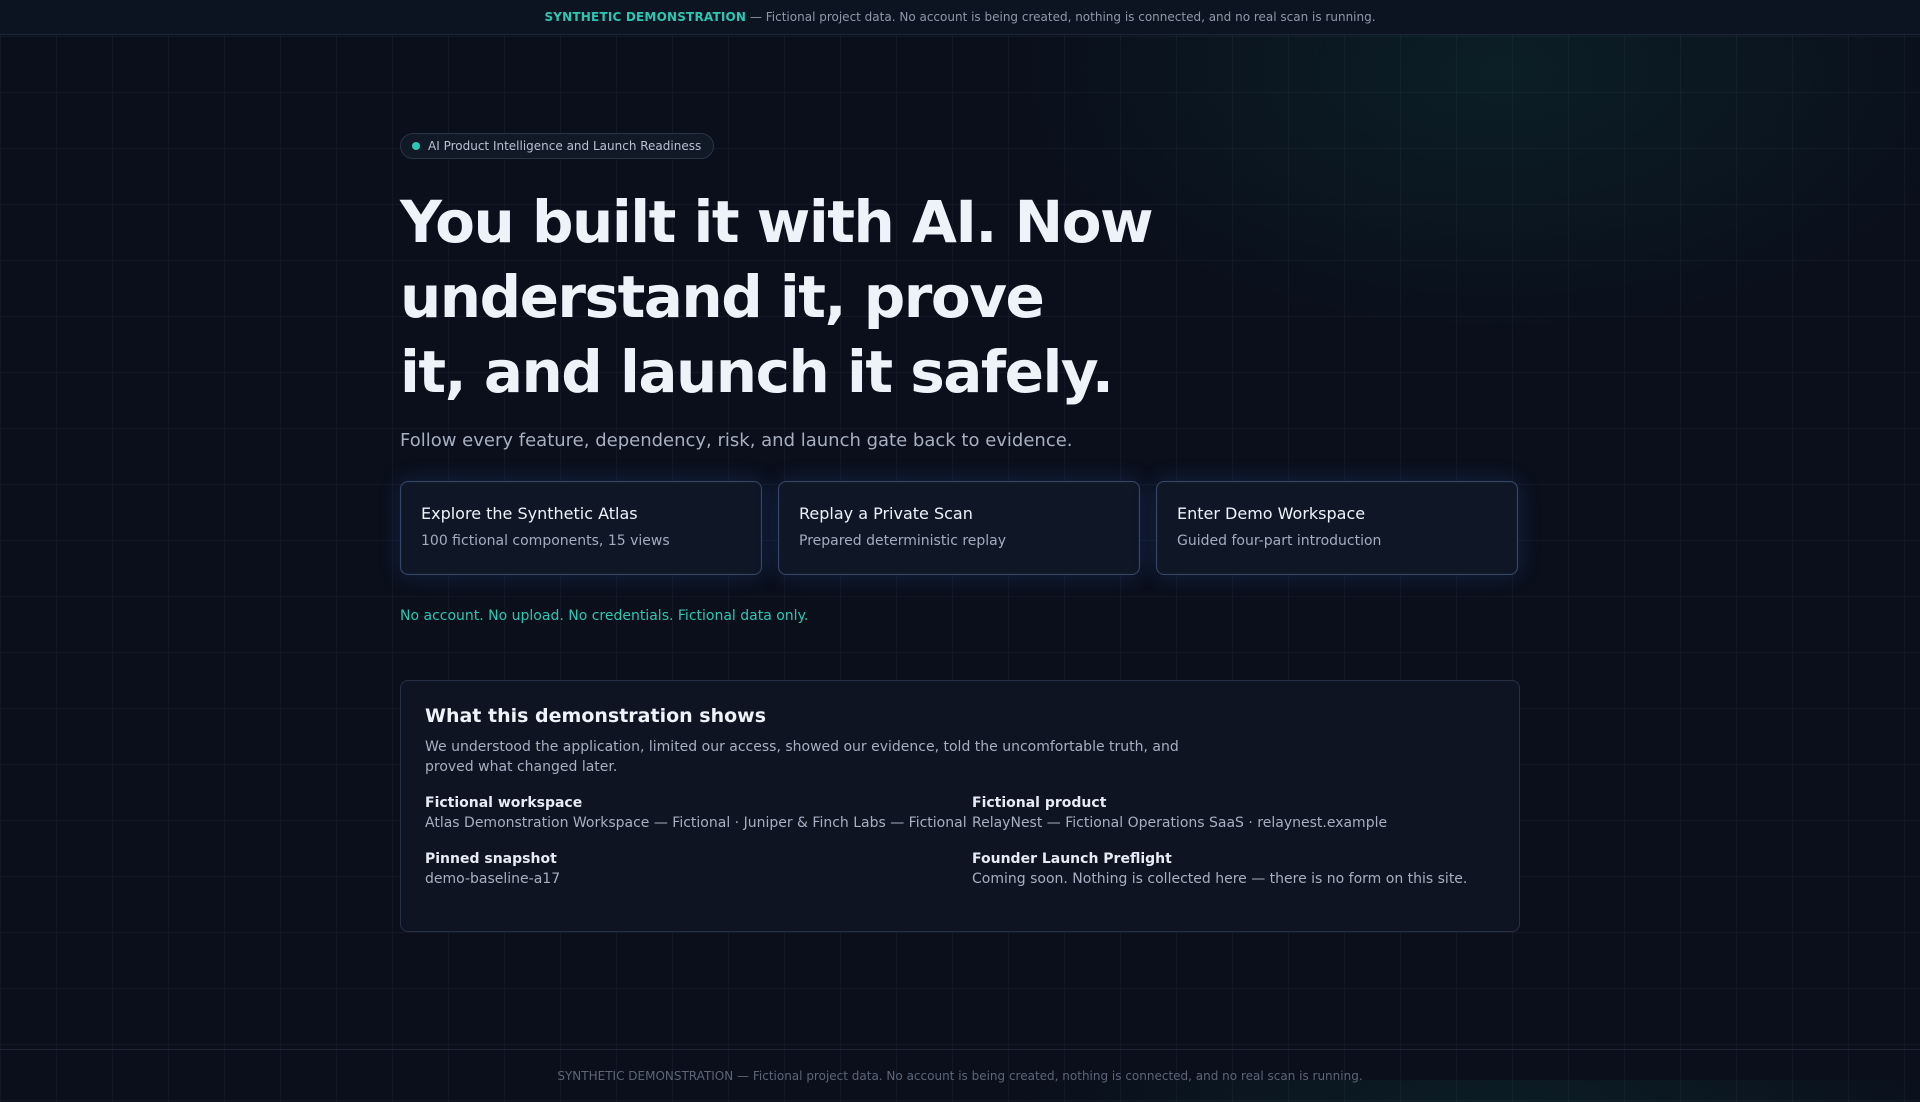 The image size is (1920, 1102). What do you see at coordinates (529, 513) in the screenshot?
I see `action-title: Explore the Synthetic Atlas` at bounding box center [529, 513].